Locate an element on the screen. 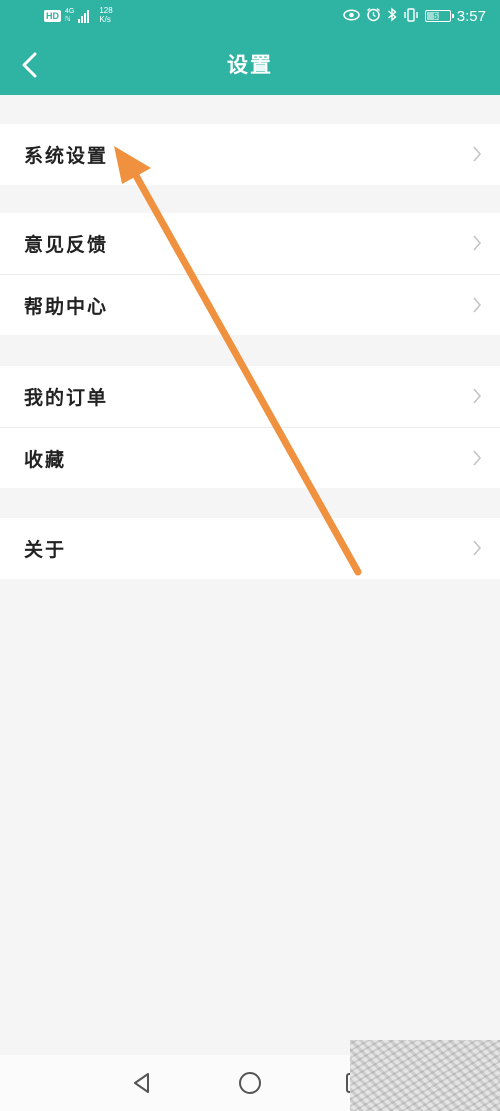 Image resolution: width=500 pixels, height=1111 pixels. menu-group-orders: 我的订单 收藏 is located at coordinates (250, 427).